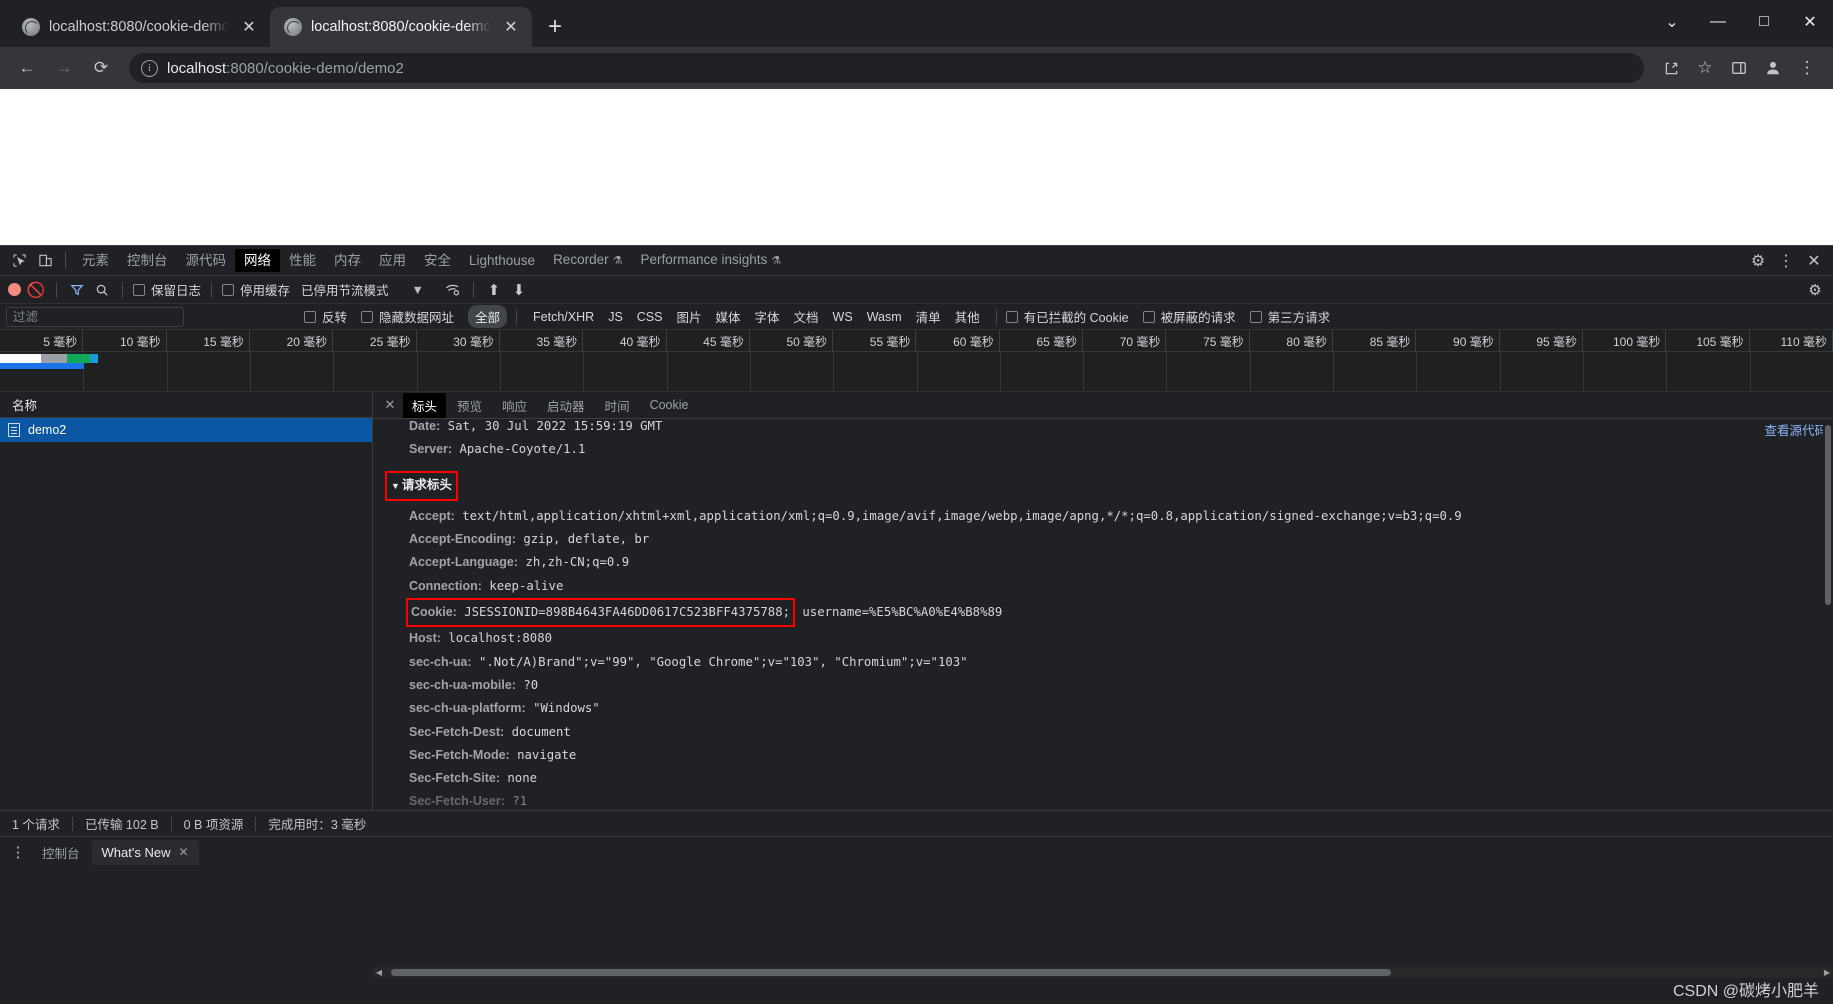  Describe the element at coordinates (390, 405) in the screenshot. I see `close-detail-icon: ✕` at that location.